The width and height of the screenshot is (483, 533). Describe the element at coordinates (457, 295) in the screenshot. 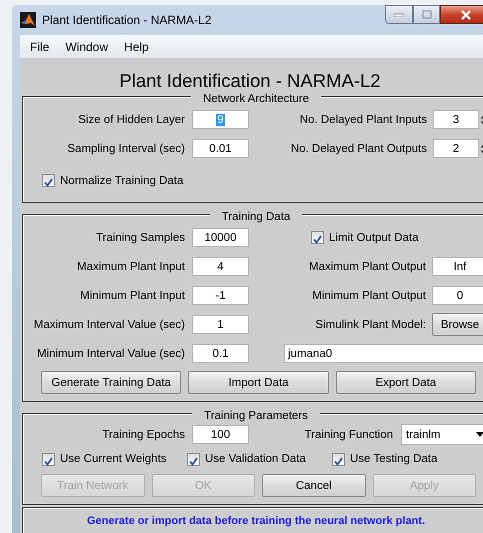

I see `input-field: 0` at that location.